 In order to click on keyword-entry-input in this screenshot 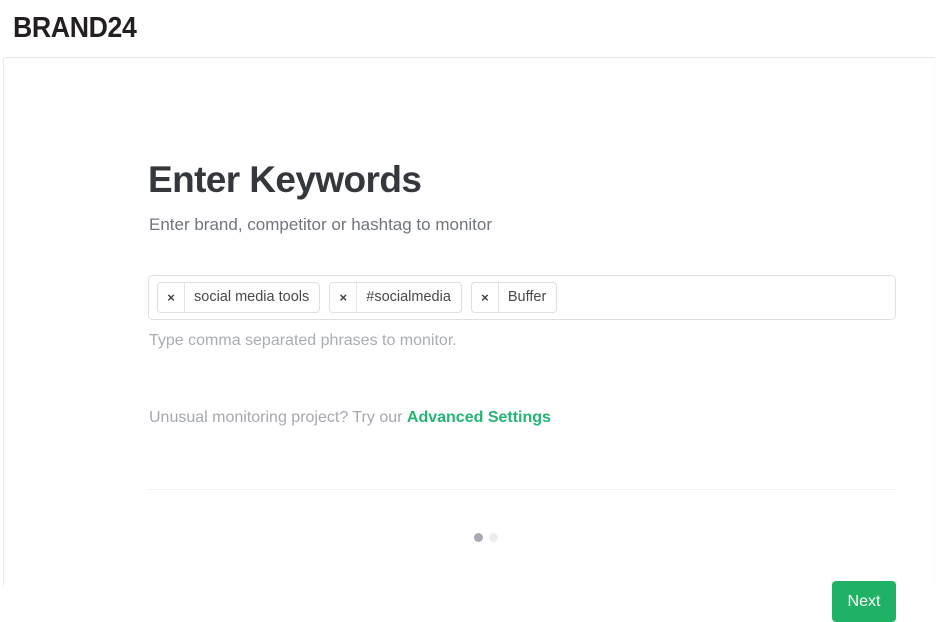, I will do `click(726, 297)`.